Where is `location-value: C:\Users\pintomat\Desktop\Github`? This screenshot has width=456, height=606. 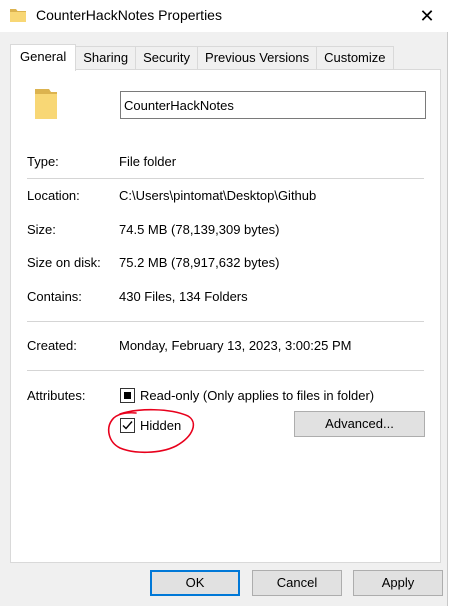
location-value: C:\Users\pintomat\Desktop\Github is located at coordinates (218, 195).